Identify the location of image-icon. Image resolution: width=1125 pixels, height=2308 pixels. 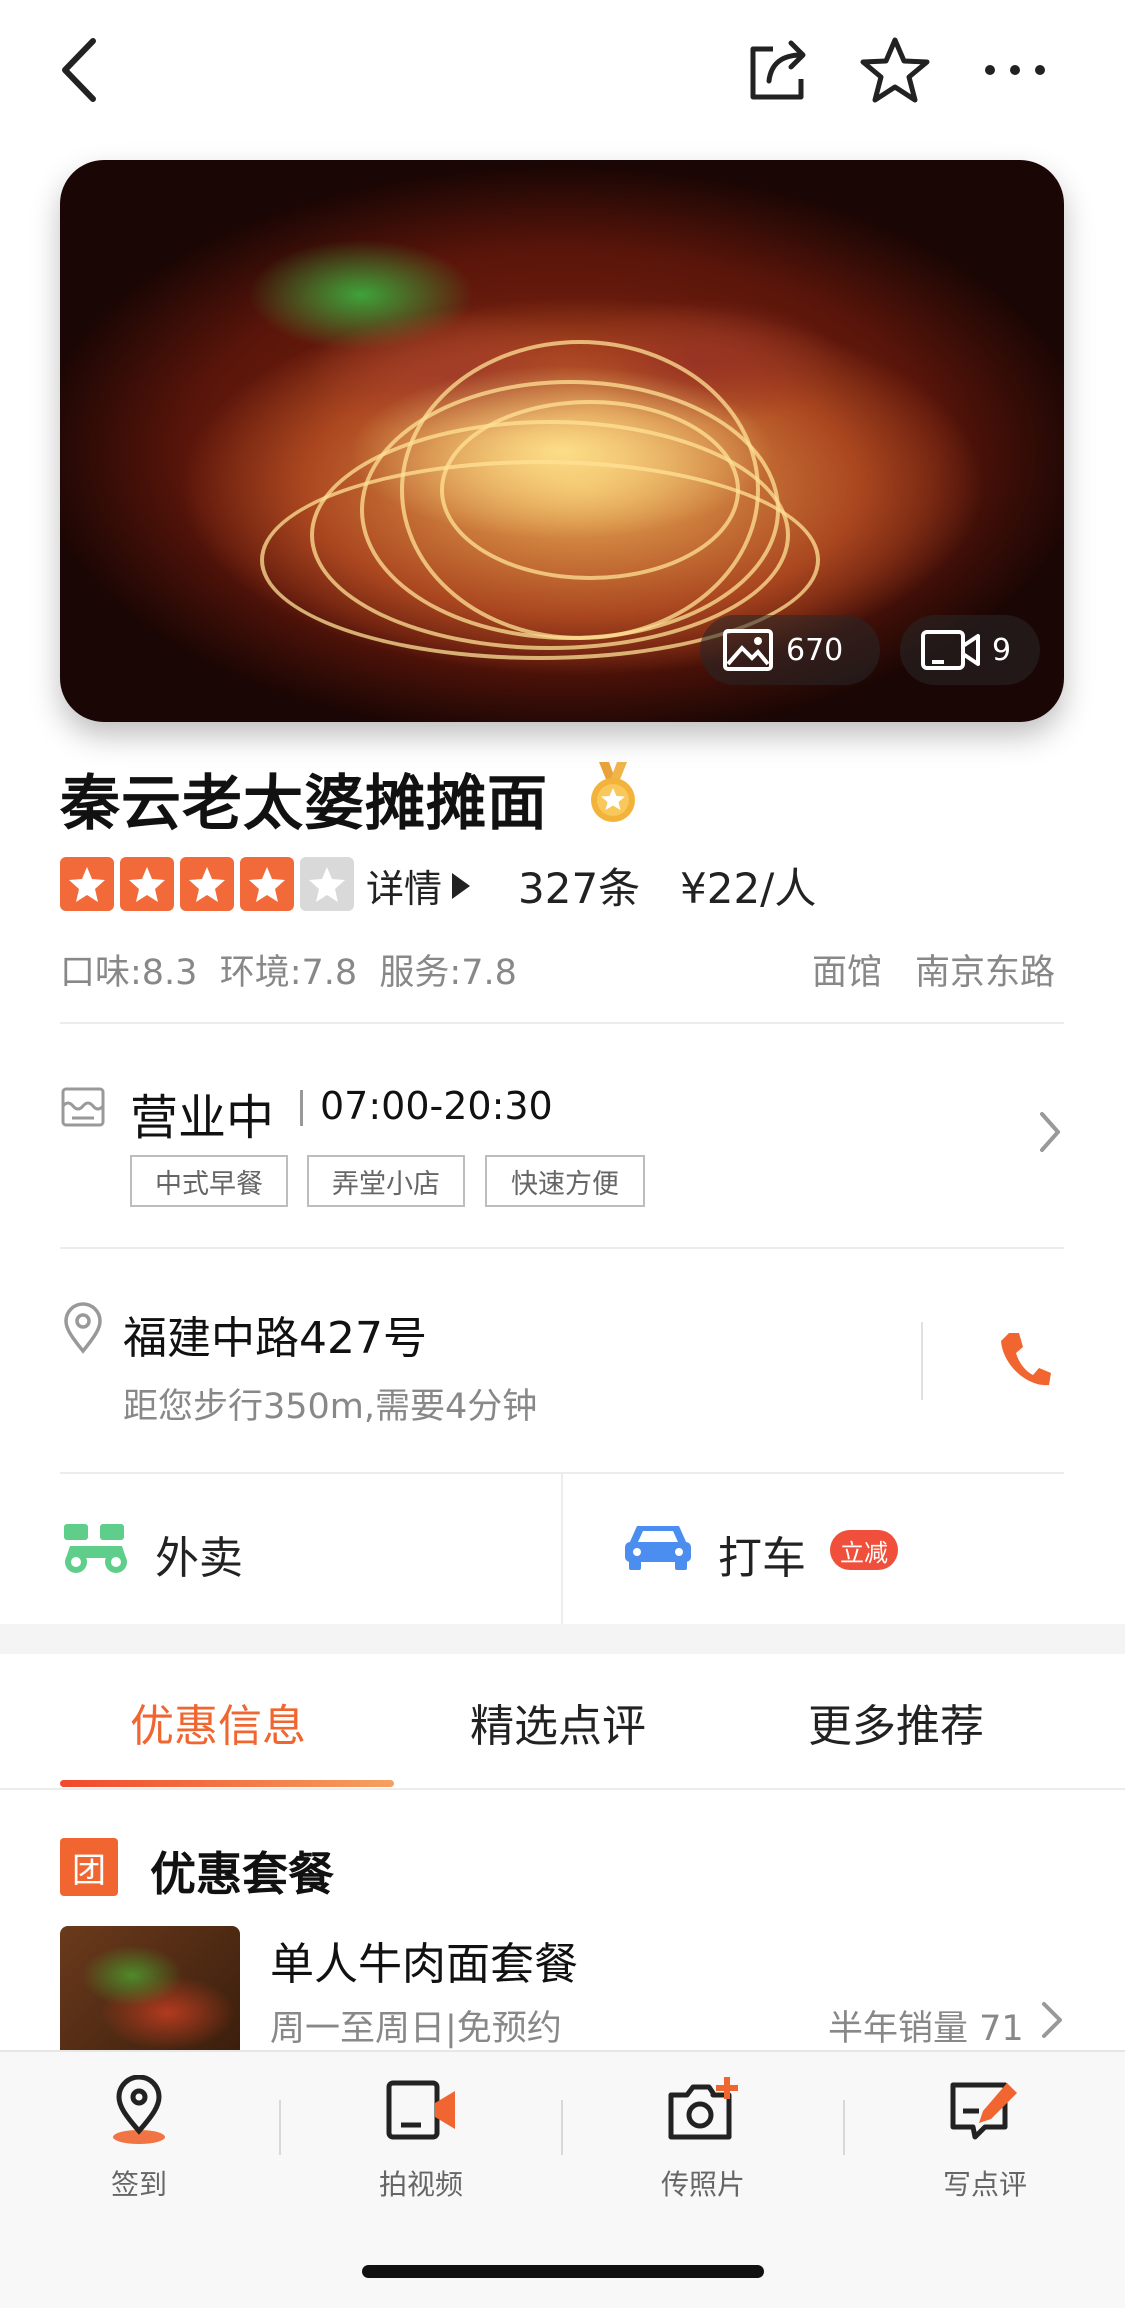
(748, 650).